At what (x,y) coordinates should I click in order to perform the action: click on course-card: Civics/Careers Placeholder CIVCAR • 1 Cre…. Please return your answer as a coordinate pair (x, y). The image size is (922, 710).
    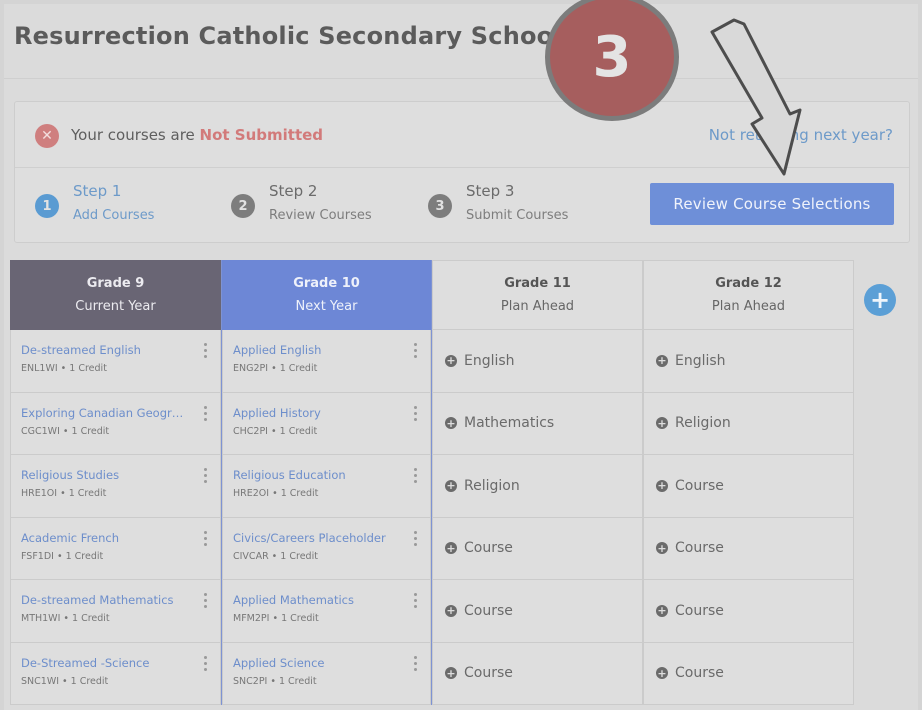
    Looking at the image, I should click on (326, 548).